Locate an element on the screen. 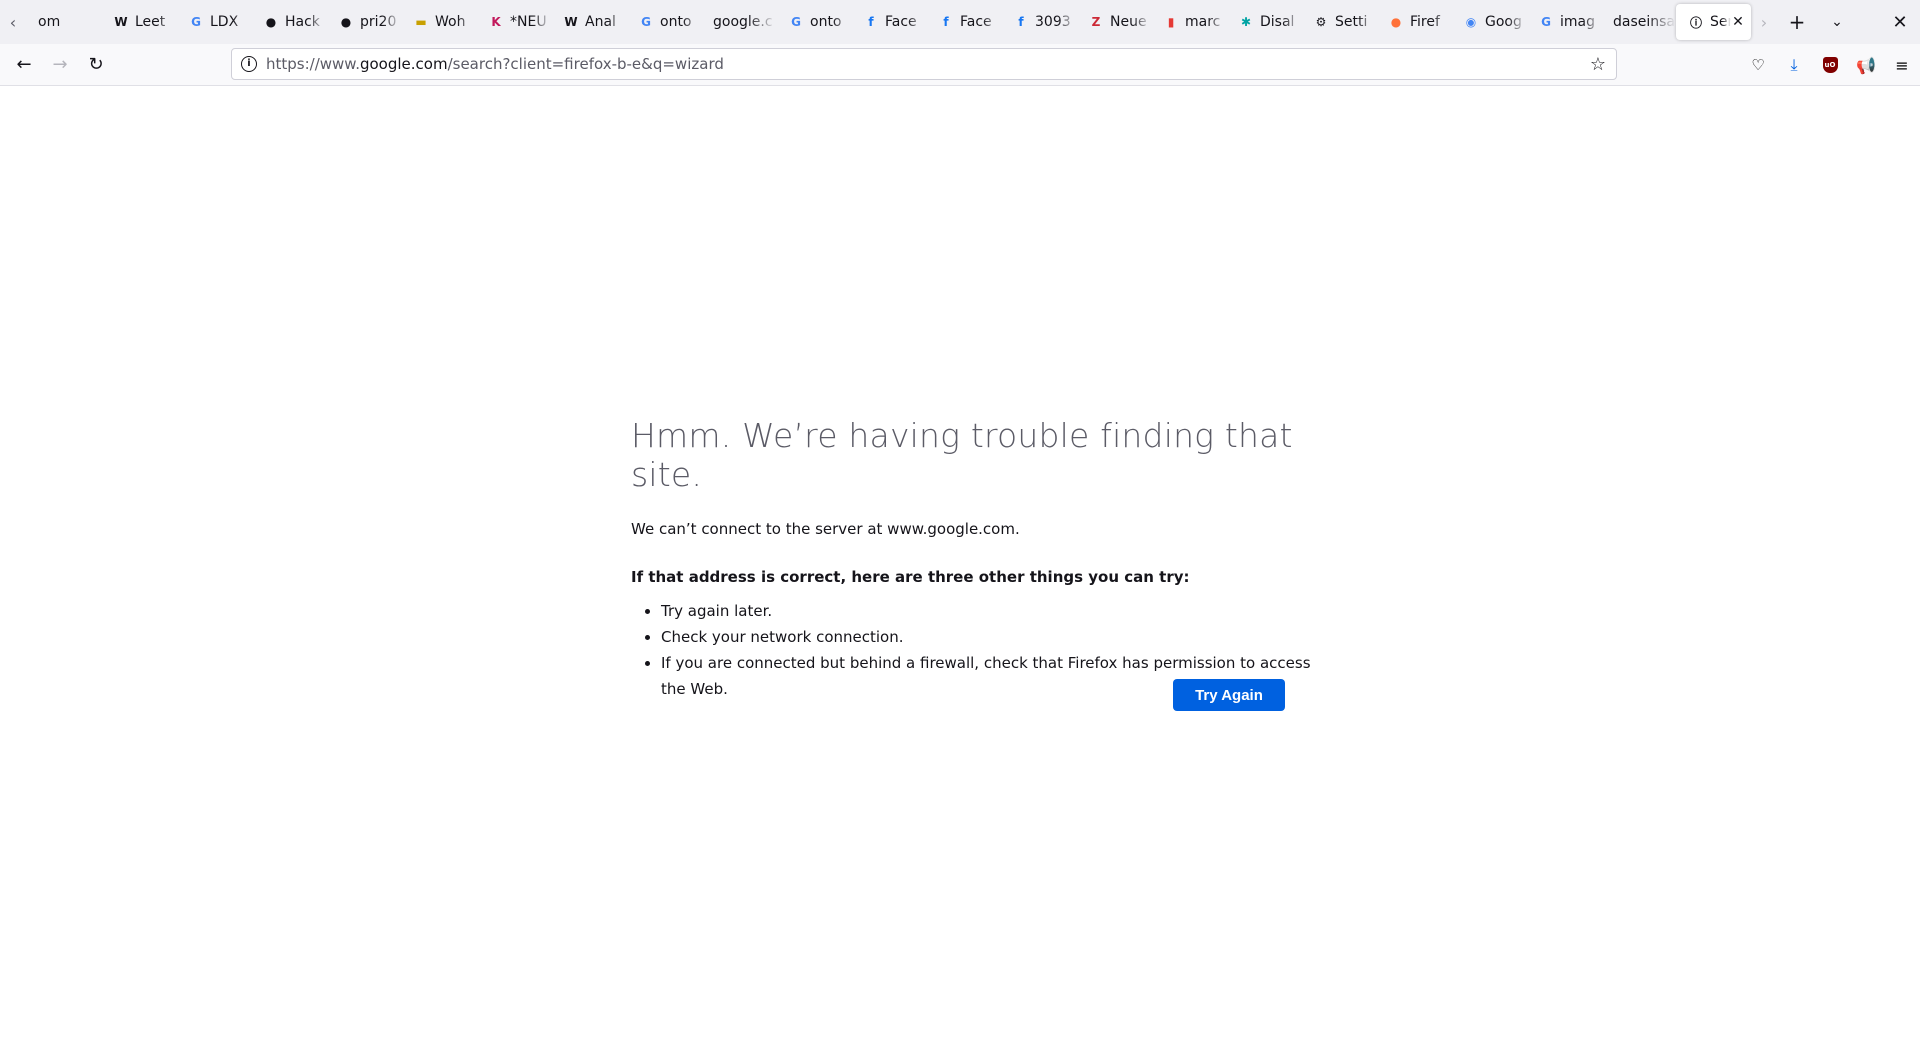 The height and width of the screenshot is (1048, 1920). tab-label: Leet is located at coordinates (150, 22).